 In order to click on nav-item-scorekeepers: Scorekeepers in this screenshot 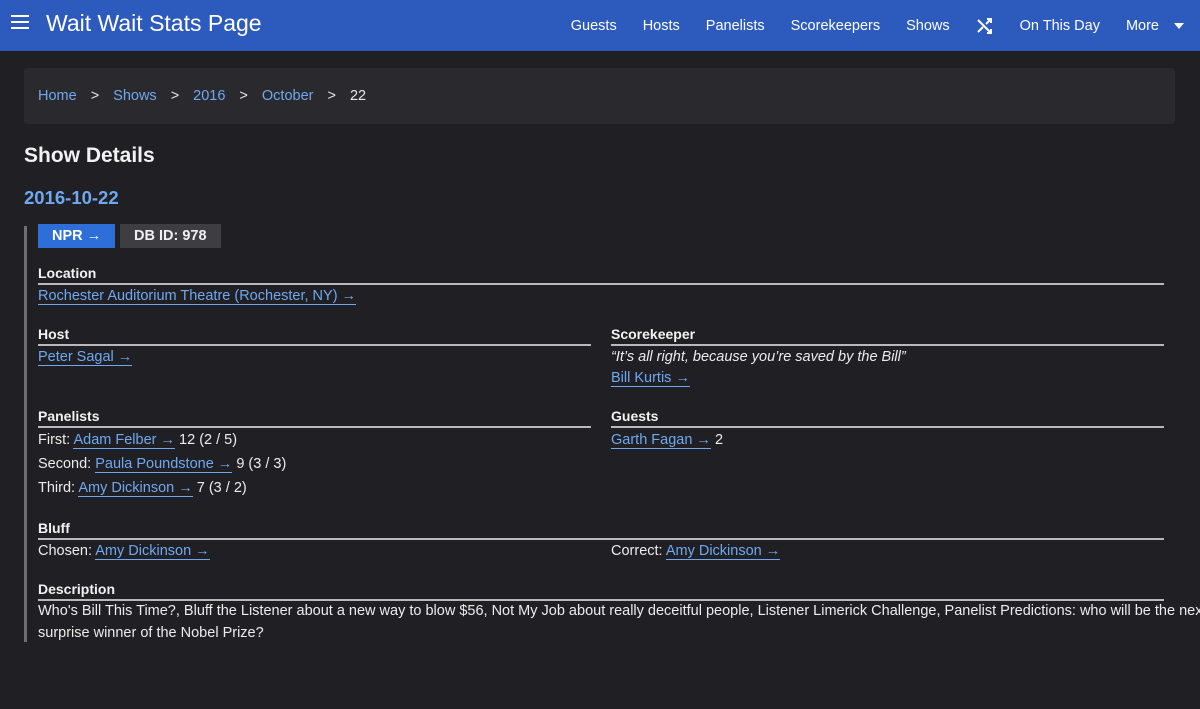, I will do `click(835, 26)`.